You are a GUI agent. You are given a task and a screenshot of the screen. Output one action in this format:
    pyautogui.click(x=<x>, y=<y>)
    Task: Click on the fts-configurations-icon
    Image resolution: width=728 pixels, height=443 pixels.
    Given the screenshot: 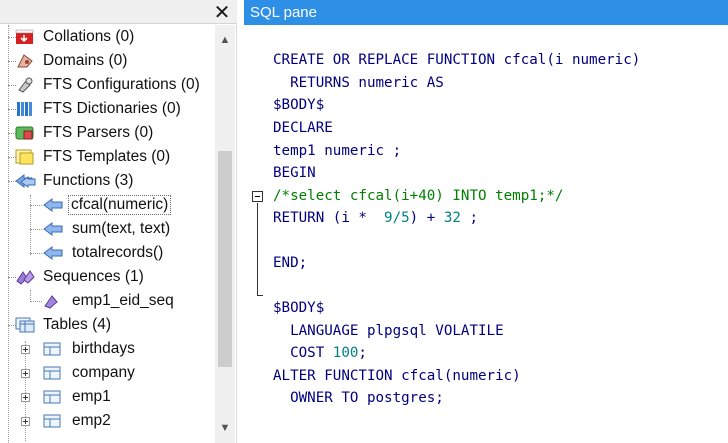 What is the action you would take?
    pyautogui.click(x=24, y=85)
    